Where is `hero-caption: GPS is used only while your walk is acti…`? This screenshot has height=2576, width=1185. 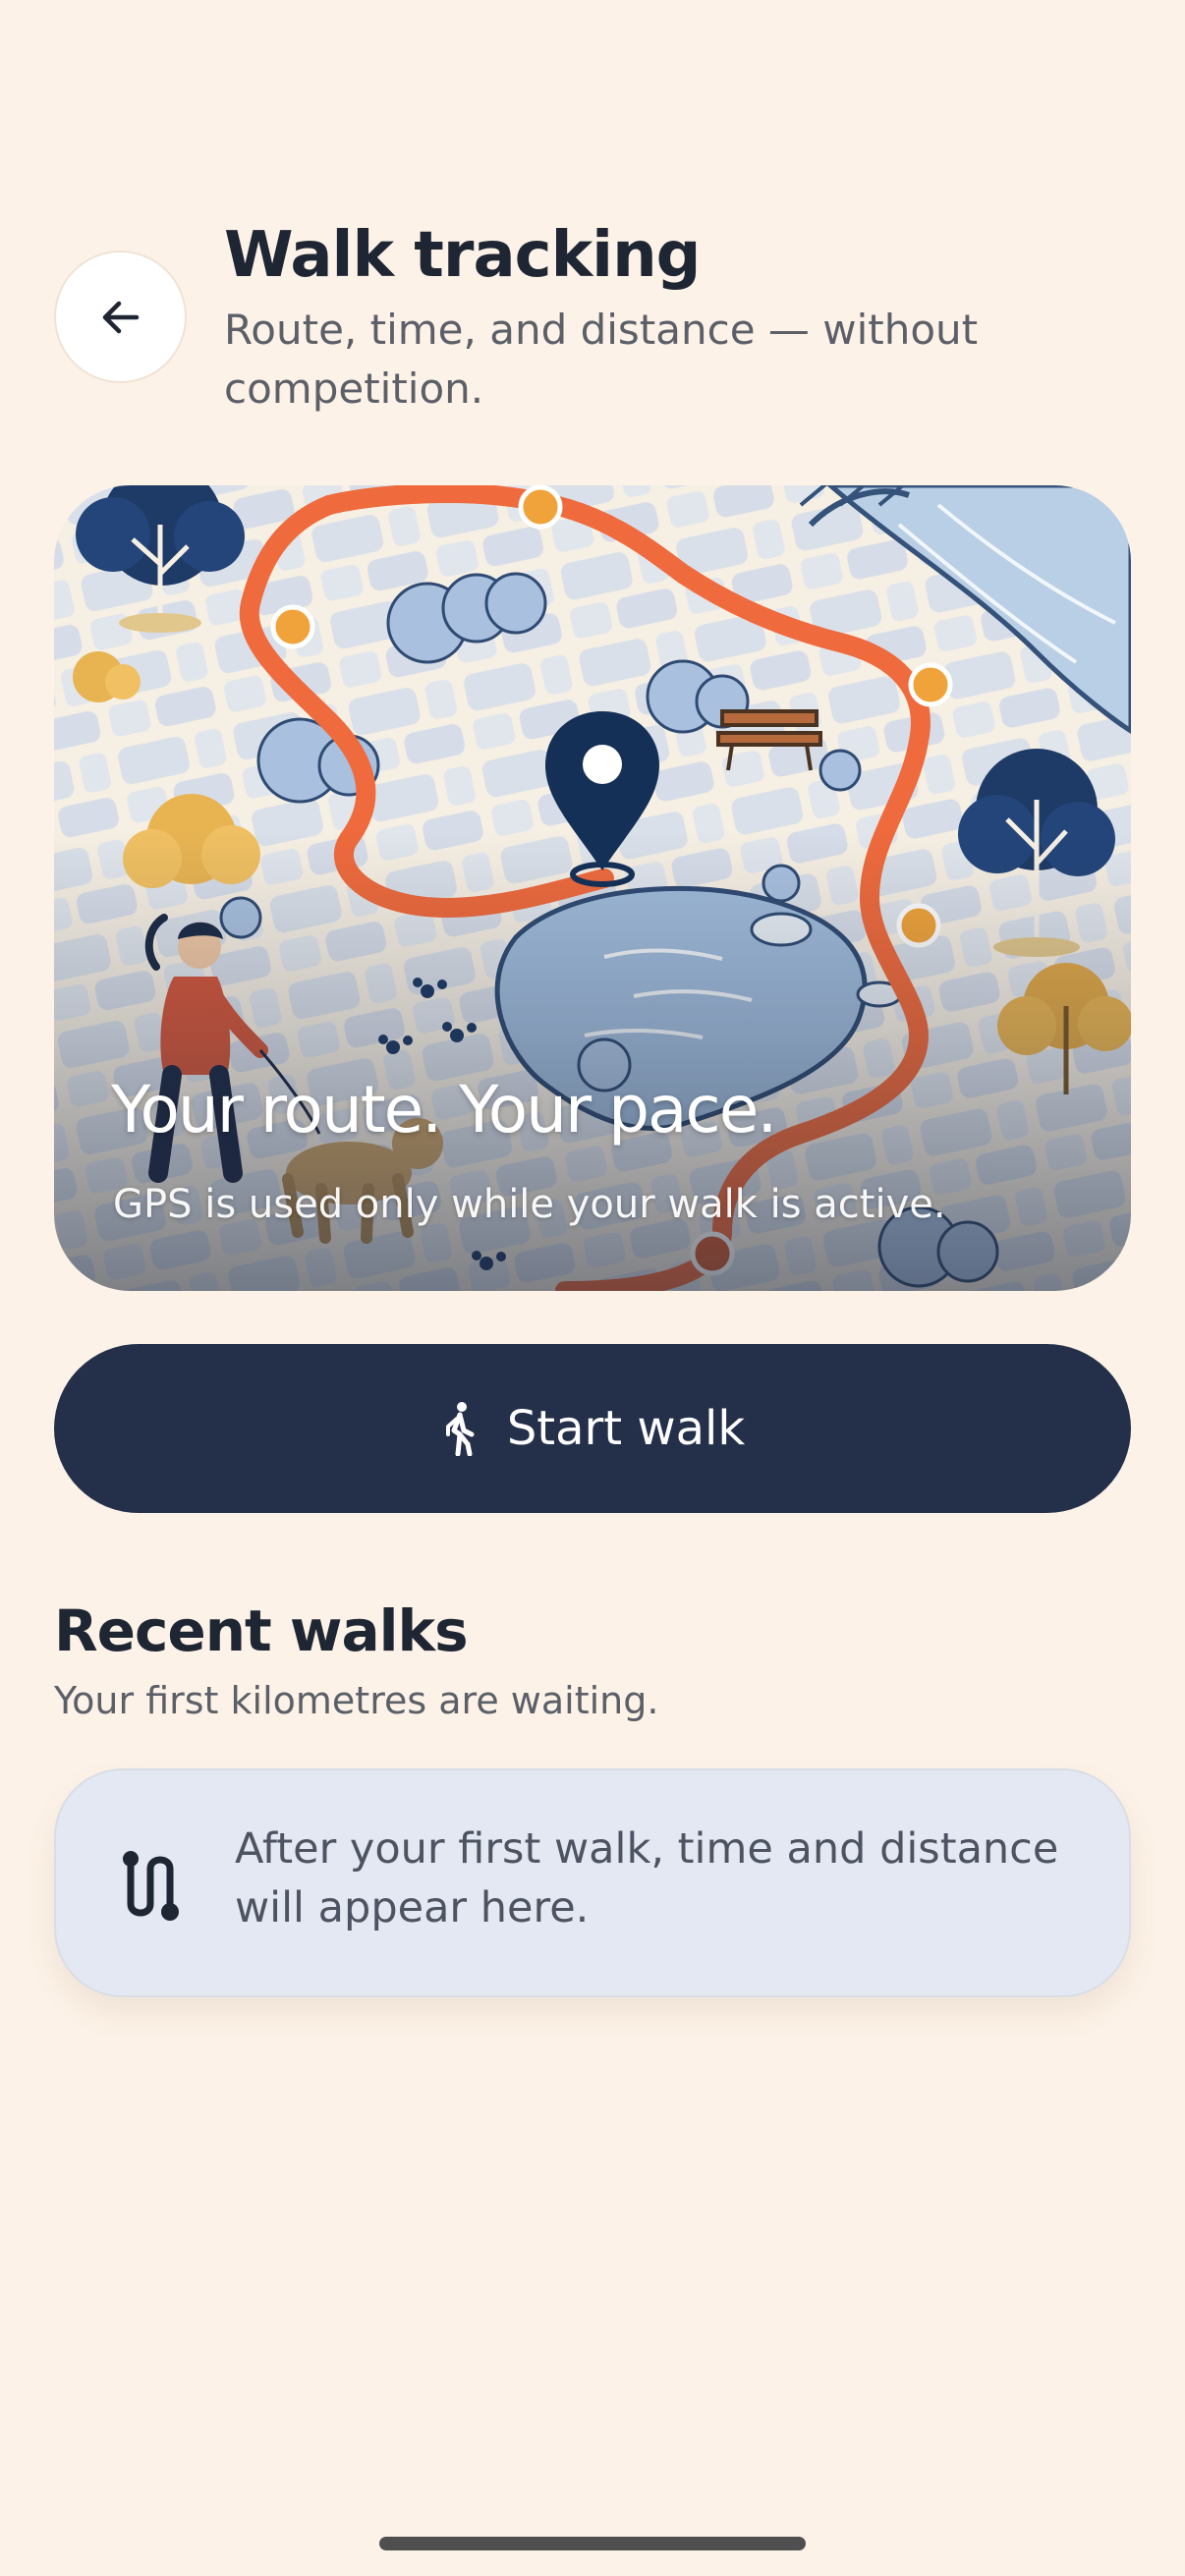
hero-caption: GPS is used only while your walk is acti… is located at coordinates (530, 1204).